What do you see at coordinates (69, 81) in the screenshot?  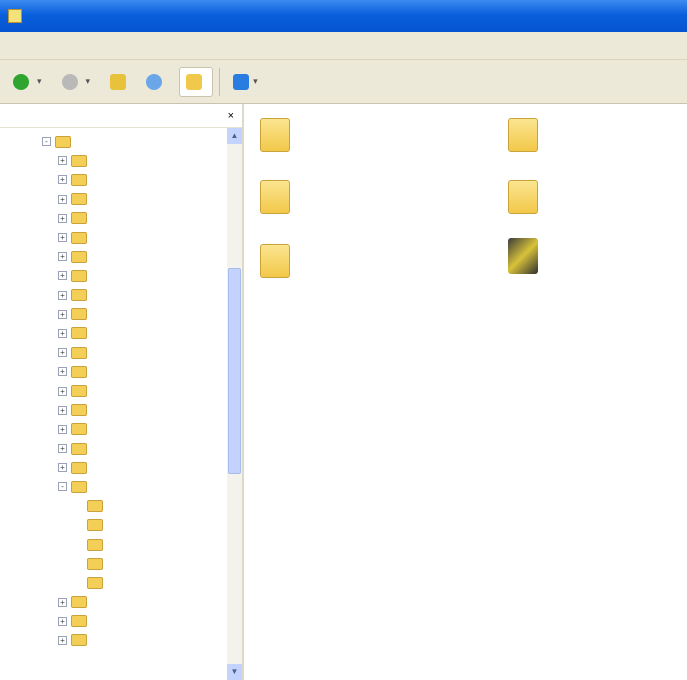 I see `forward-arrow-icon` at bounding box center [69, 81].